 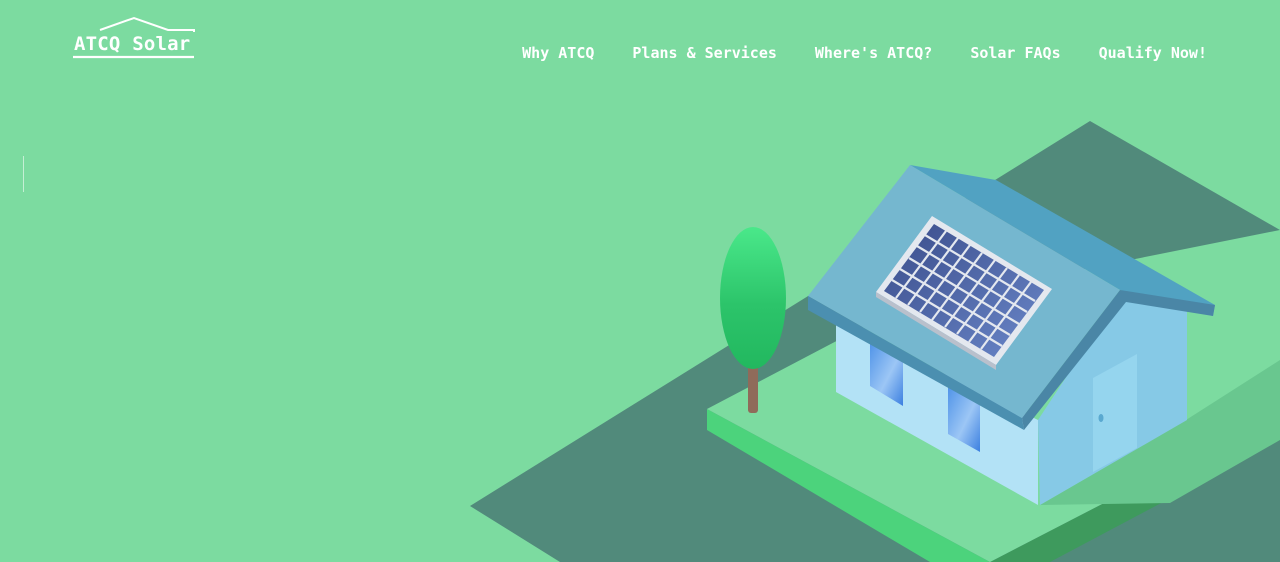 What do you see at coordinates (1101, 418) in the screenshot?
I see `door-knob` at bounding box center [1101, 418].